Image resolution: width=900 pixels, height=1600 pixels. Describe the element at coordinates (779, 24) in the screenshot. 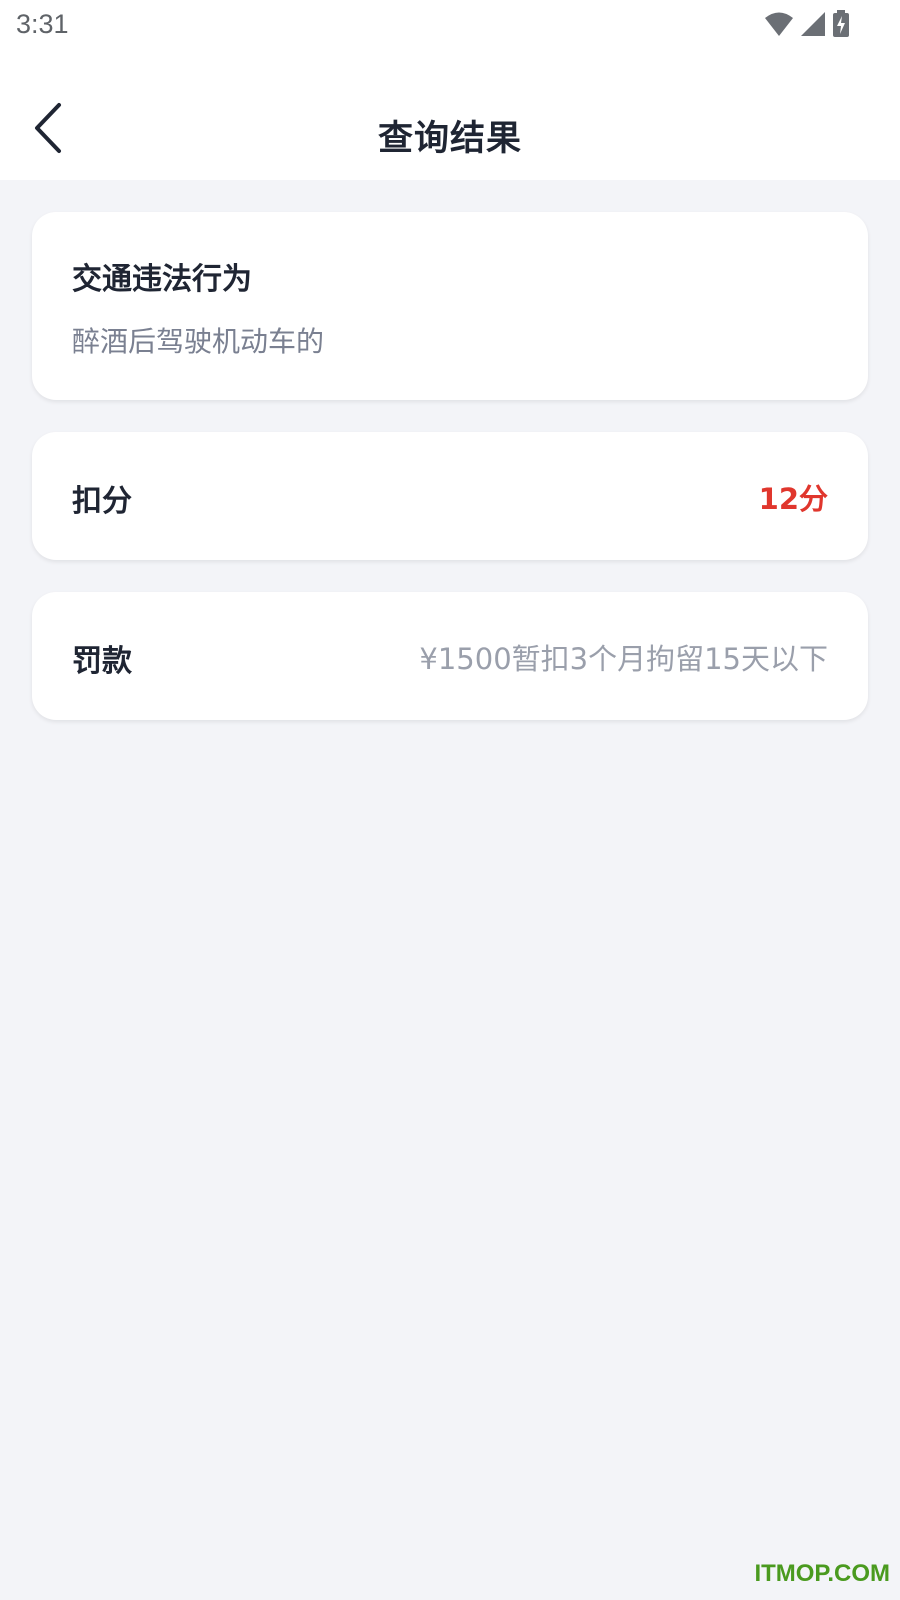

I see `wifi-icon` at that location.